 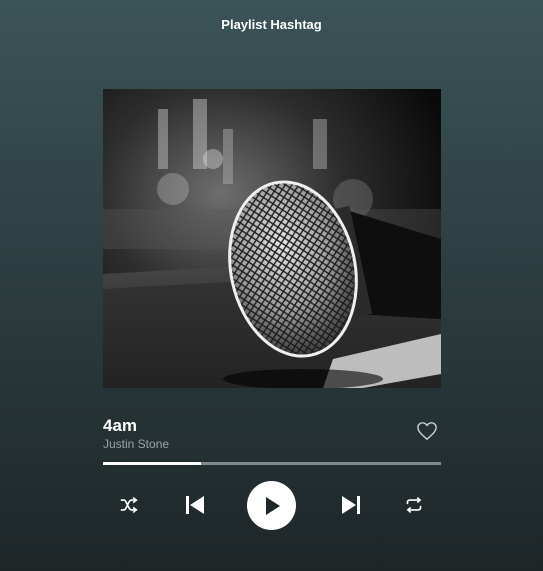 I want to click on repeat-button, so click(x=414, y=505).